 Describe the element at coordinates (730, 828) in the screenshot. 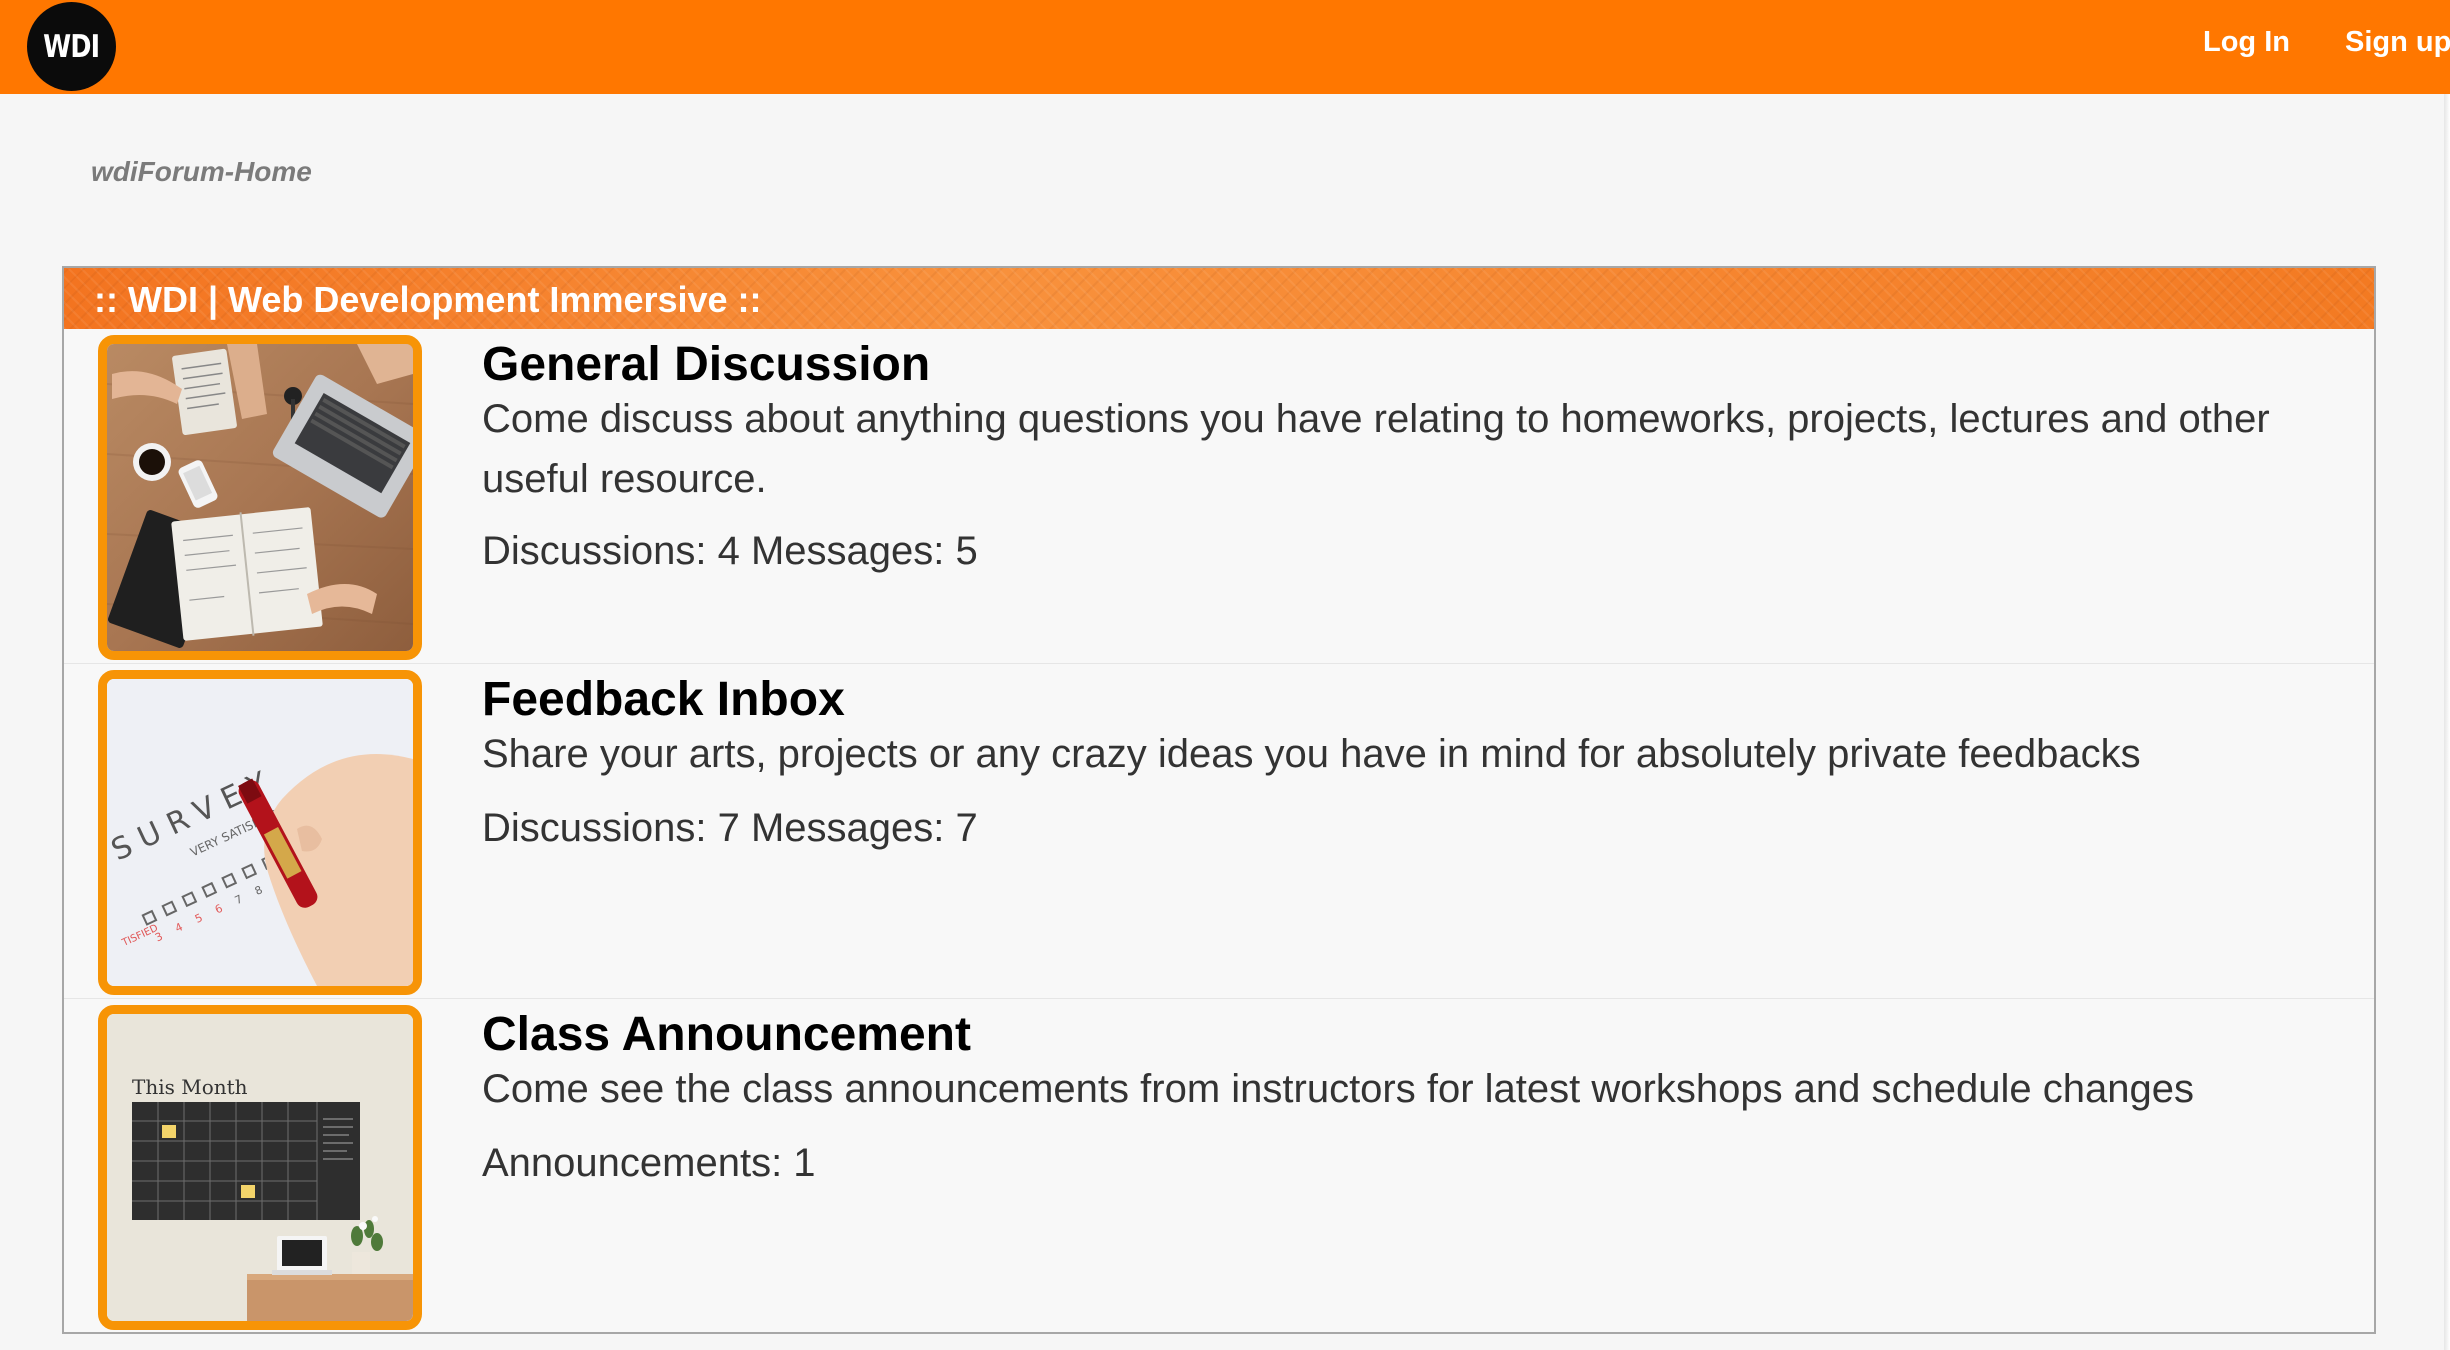

I see `section-stats: Discussions: 7 Messages: 7` at that location.